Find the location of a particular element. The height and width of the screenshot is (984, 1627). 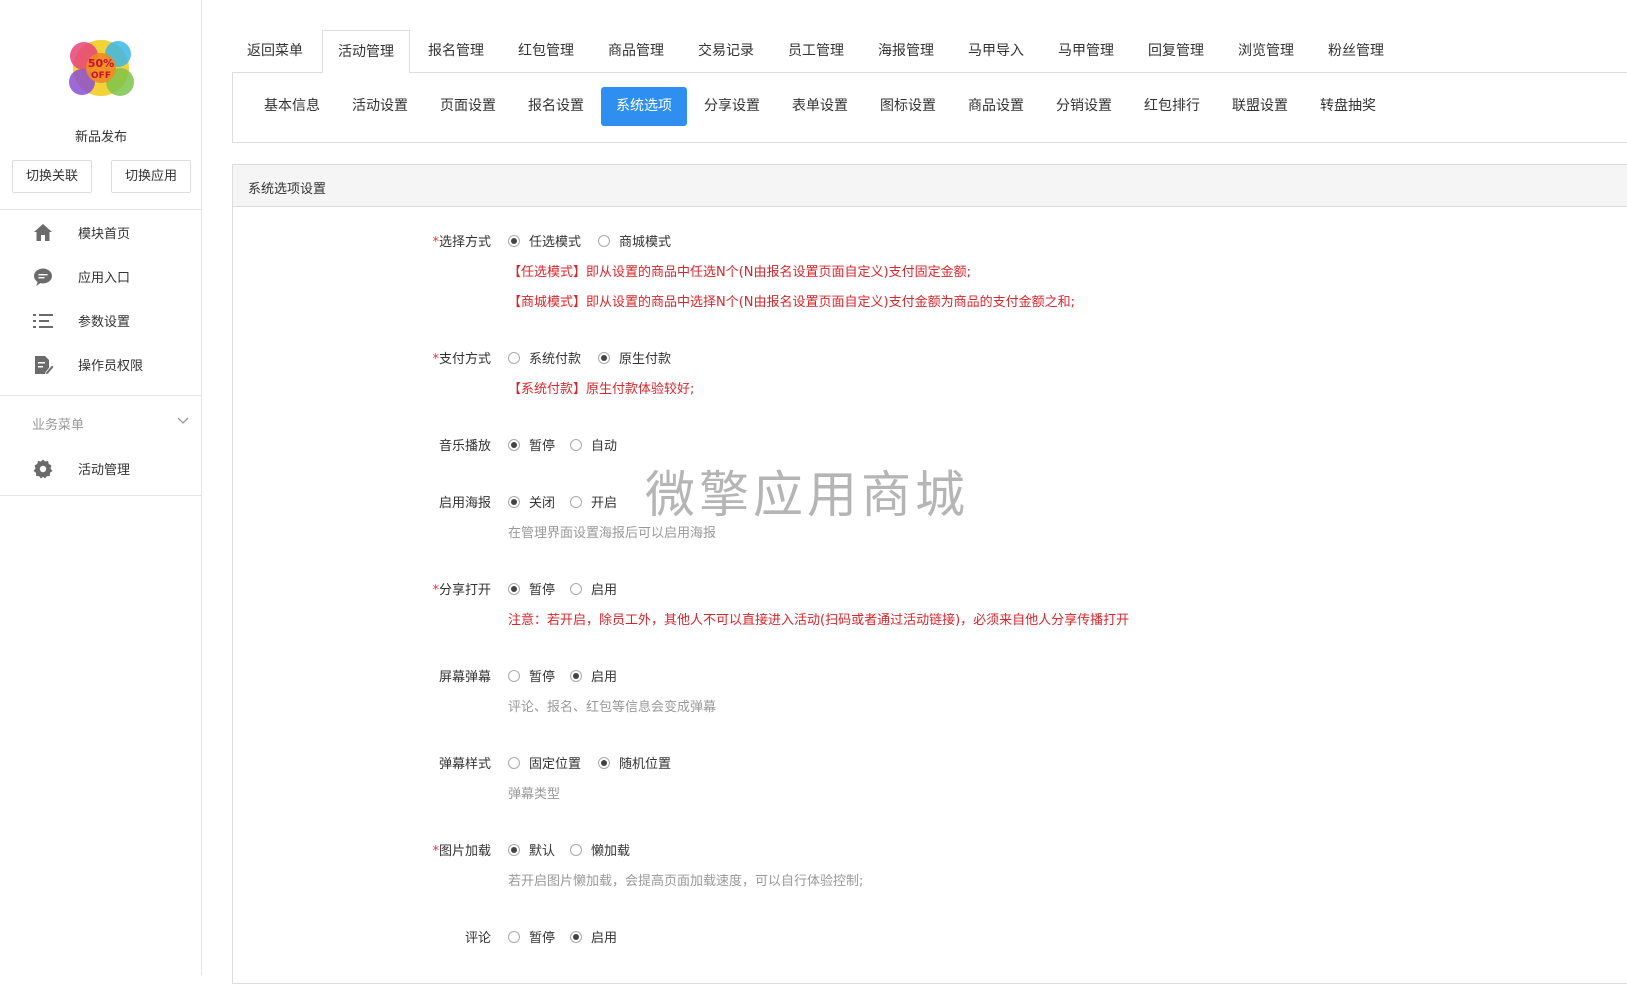

tab-back-menu: 返回菜单 is located at coordinates (275, 51).